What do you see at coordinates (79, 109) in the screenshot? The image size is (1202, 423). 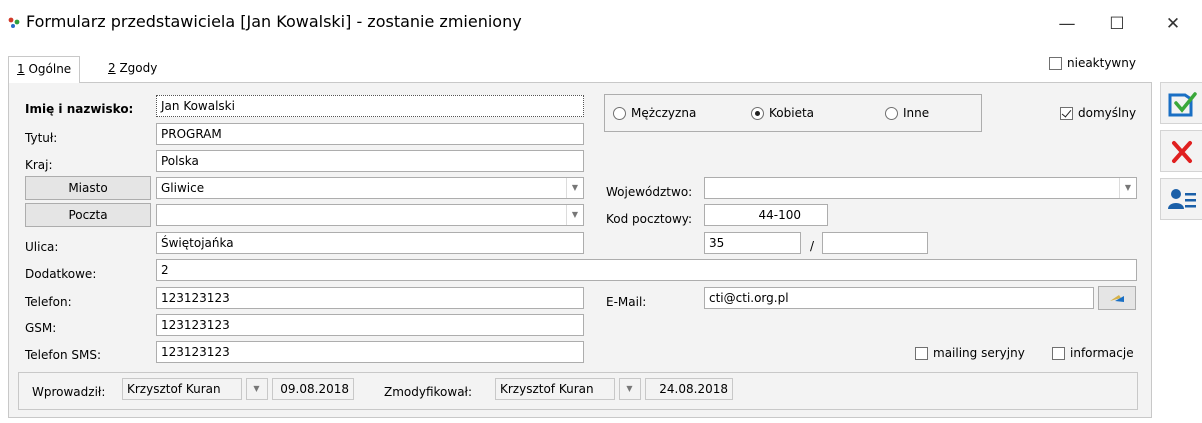 I see `name-label: Imię i nazwisko:` at bounding box center [79, 109].